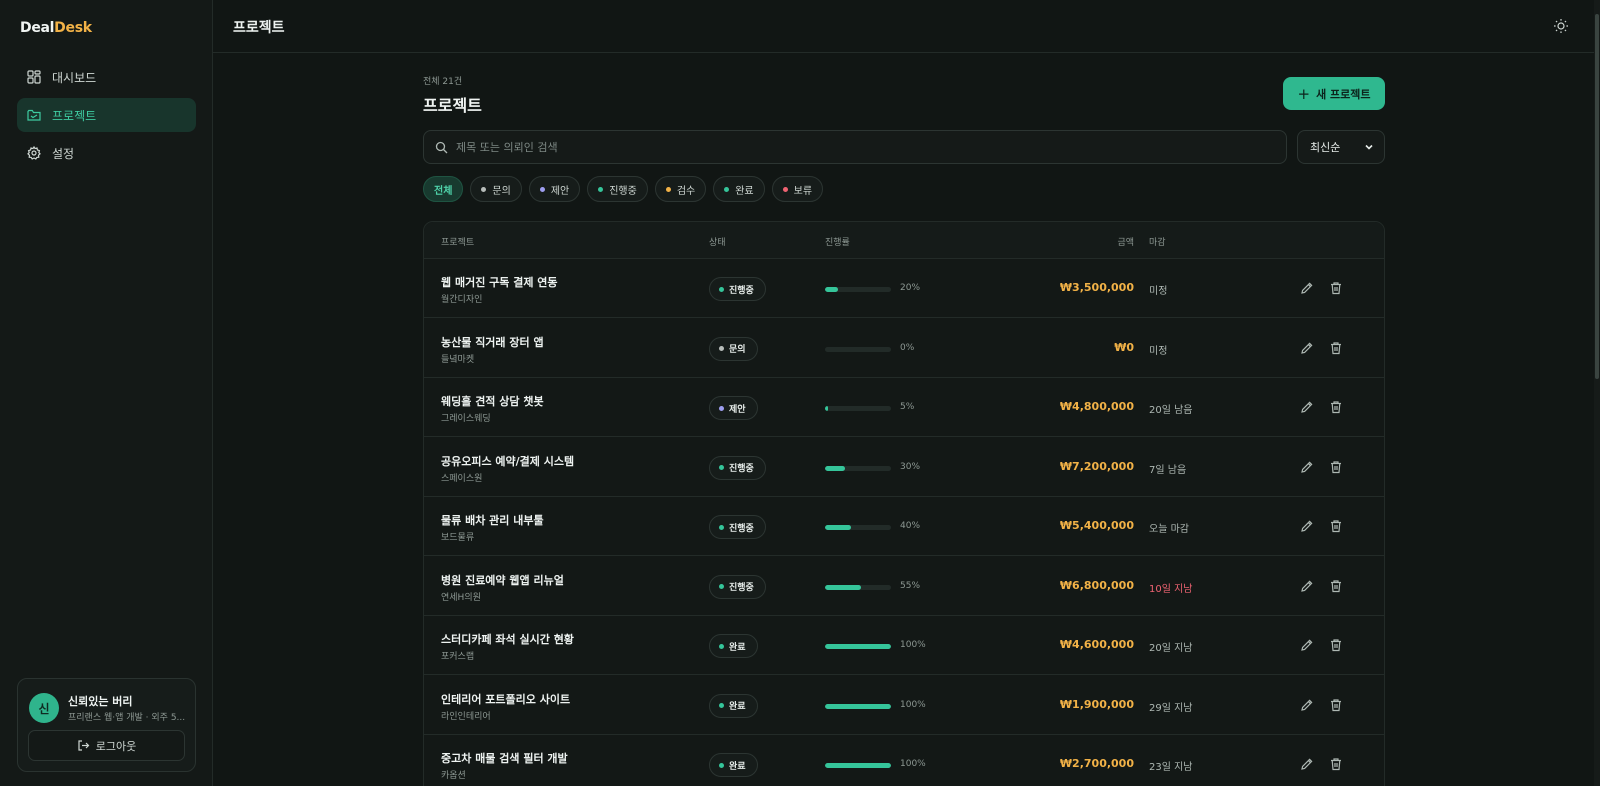  What do you see at coordinates (680, 189) in the screenshot?
I see `filter-chip-review: 검수` at bounding box center [680, 189].